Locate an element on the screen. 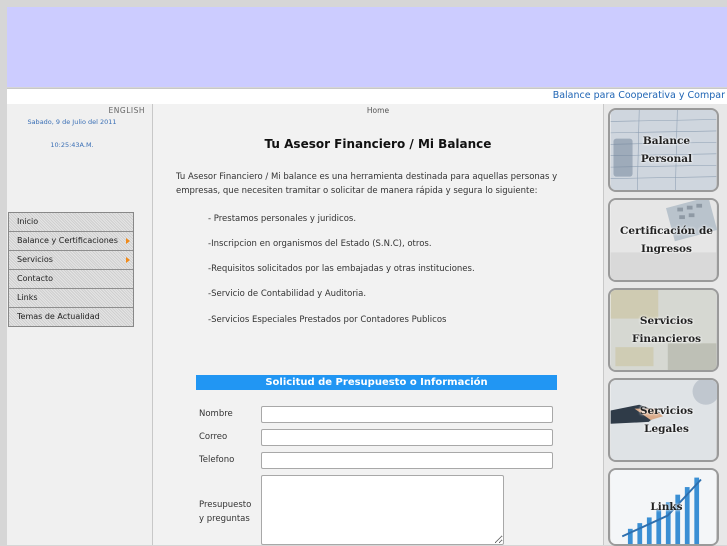  tile-label: Servicios Legales is located at coordinates (666, 420).